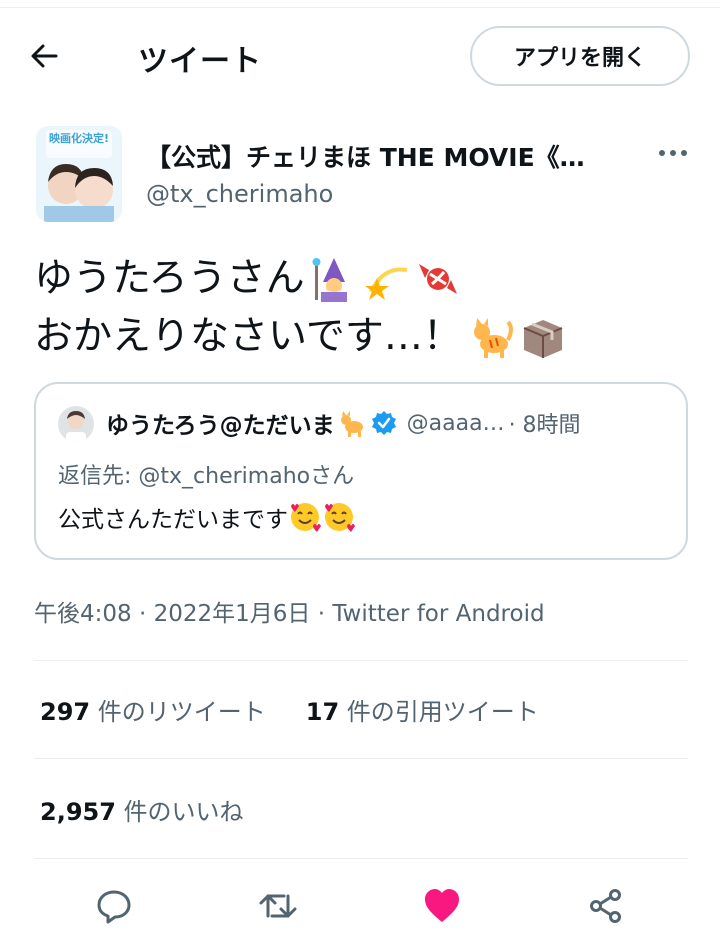 This screenshot has height=940, width=720. Describe the element at coordinates (289, 611) in the screenshot. I see `tweet-timestamp: 午後4:08 · 2022年1月6日 · Twitter for Android` at that location.